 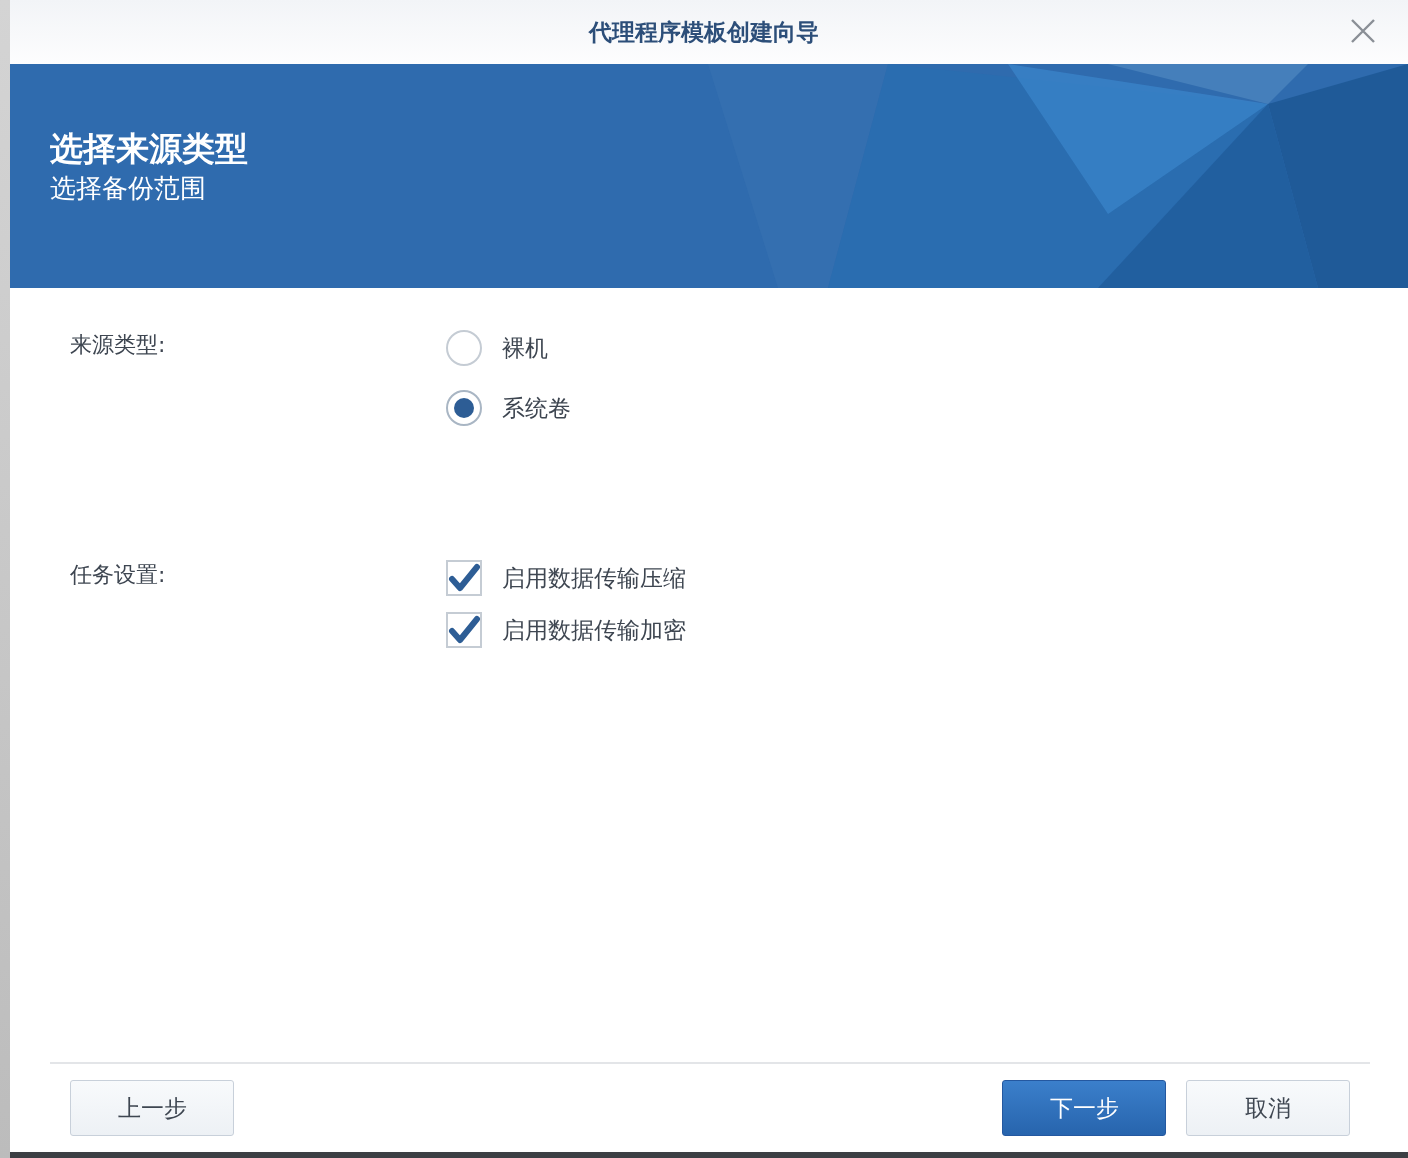 I want to click on field-label: 任务设置:, so click(x=118, y=575).